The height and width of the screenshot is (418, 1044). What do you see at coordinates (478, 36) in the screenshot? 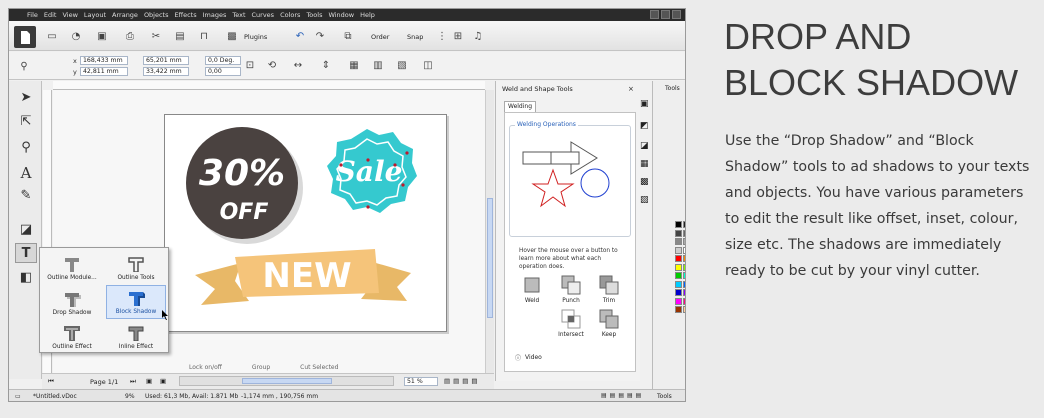
I see `notification-button: ♫` at bounding box center [478, 36].